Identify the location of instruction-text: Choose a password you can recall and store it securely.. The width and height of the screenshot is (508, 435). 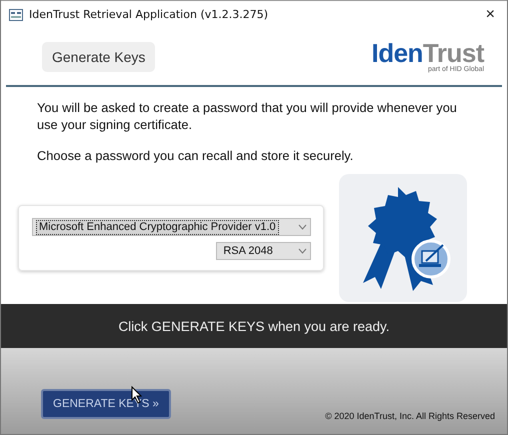
(195, 155).